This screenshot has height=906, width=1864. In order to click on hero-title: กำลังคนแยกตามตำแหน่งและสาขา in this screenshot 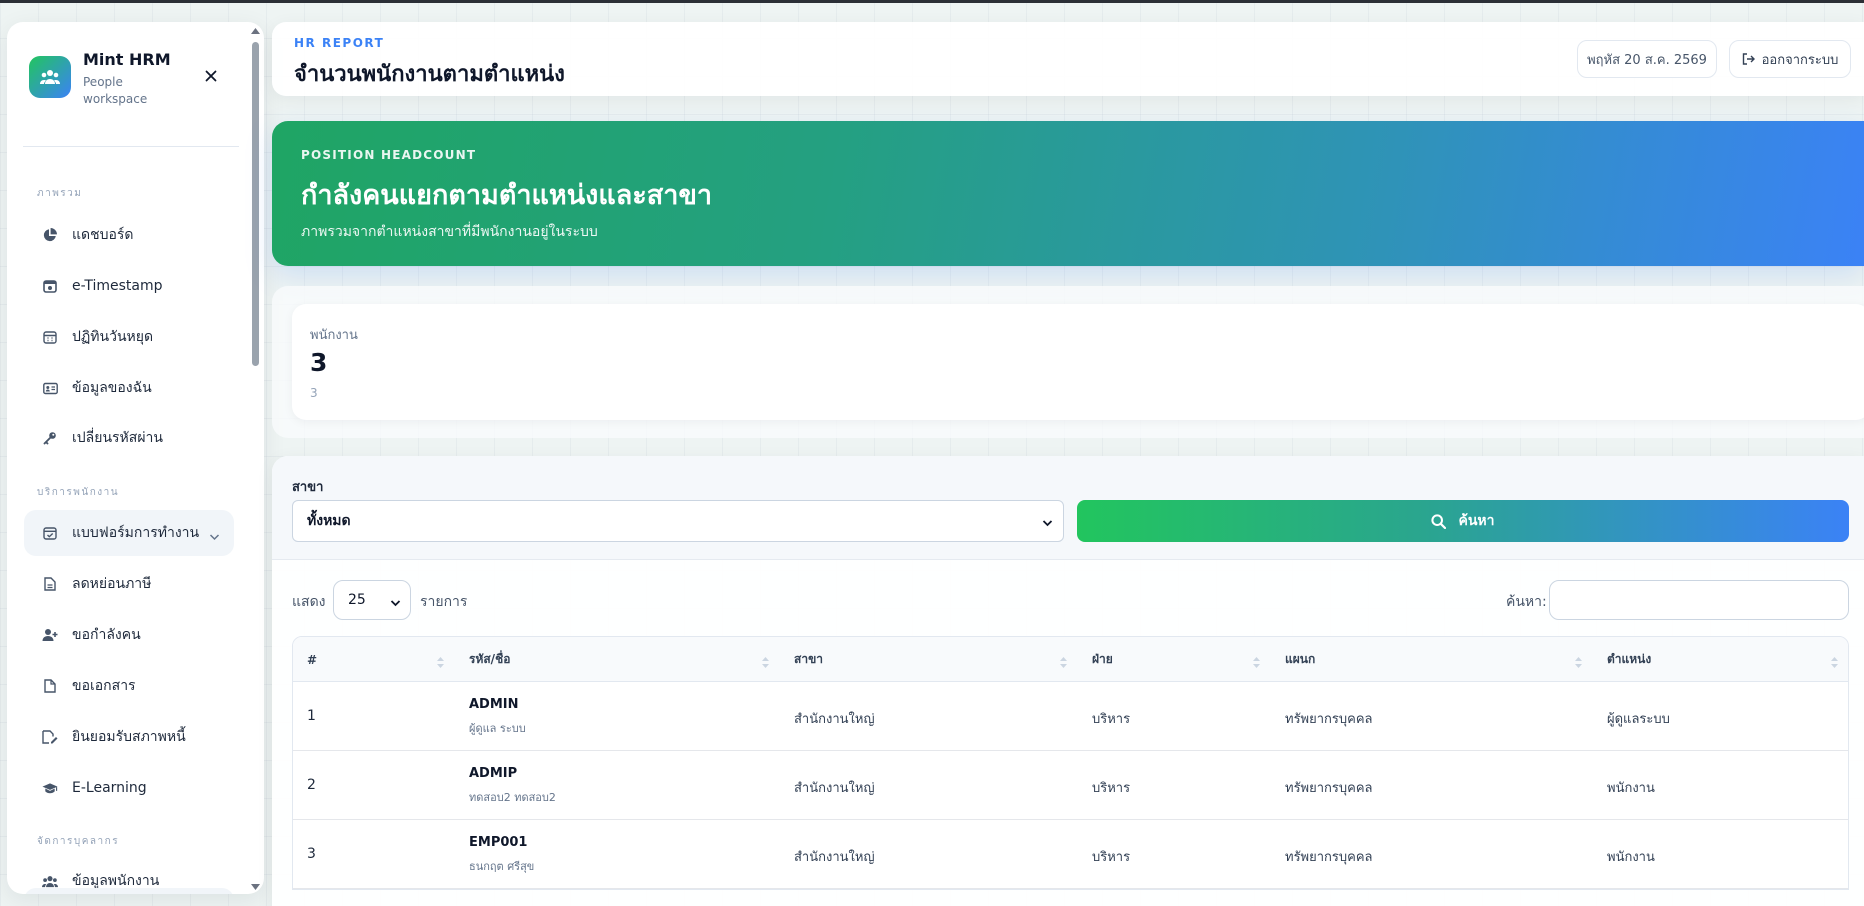, I will do `click(507, 195)`.